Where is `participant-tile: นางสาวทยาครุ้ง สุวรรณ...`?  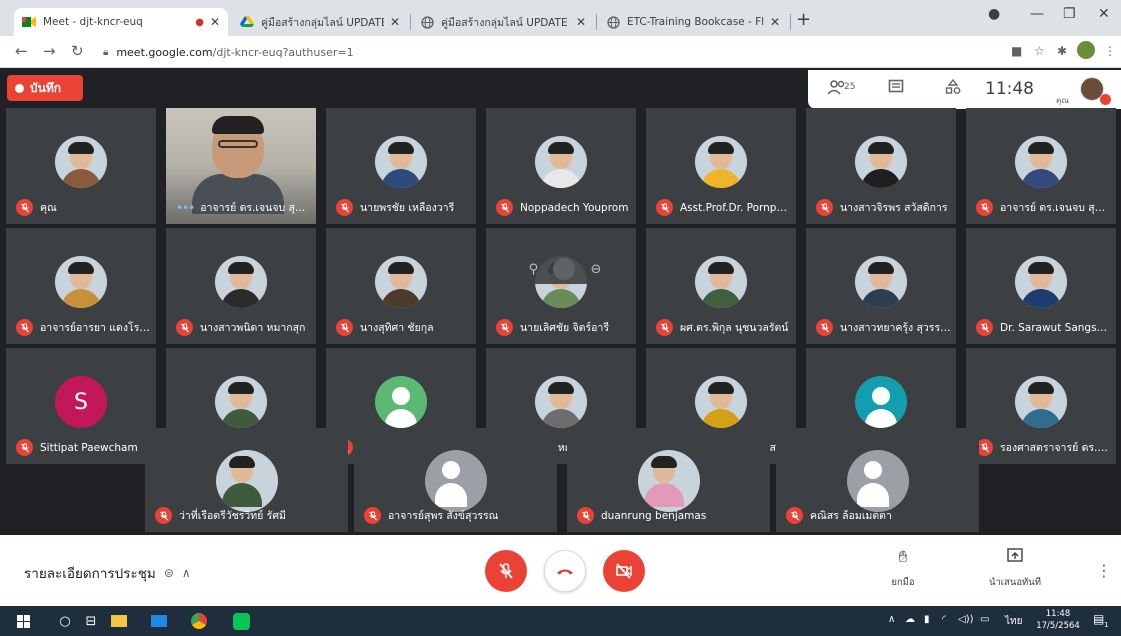
participant-tile: นางสาวทยาครุ้ง สุวรรณ... is located at coordinates (881, 286).